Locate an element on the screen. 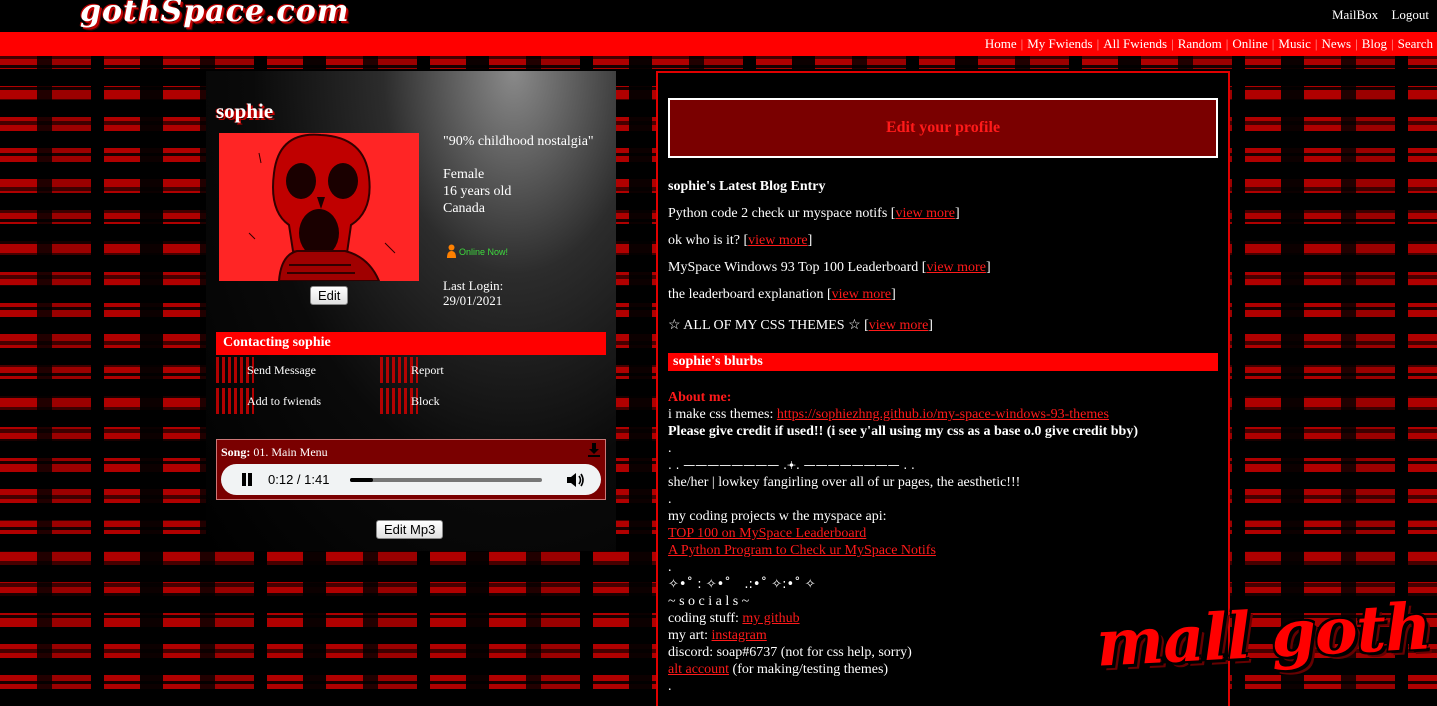  contact-header: Contacting sophie is located at coordinates (411, 343).